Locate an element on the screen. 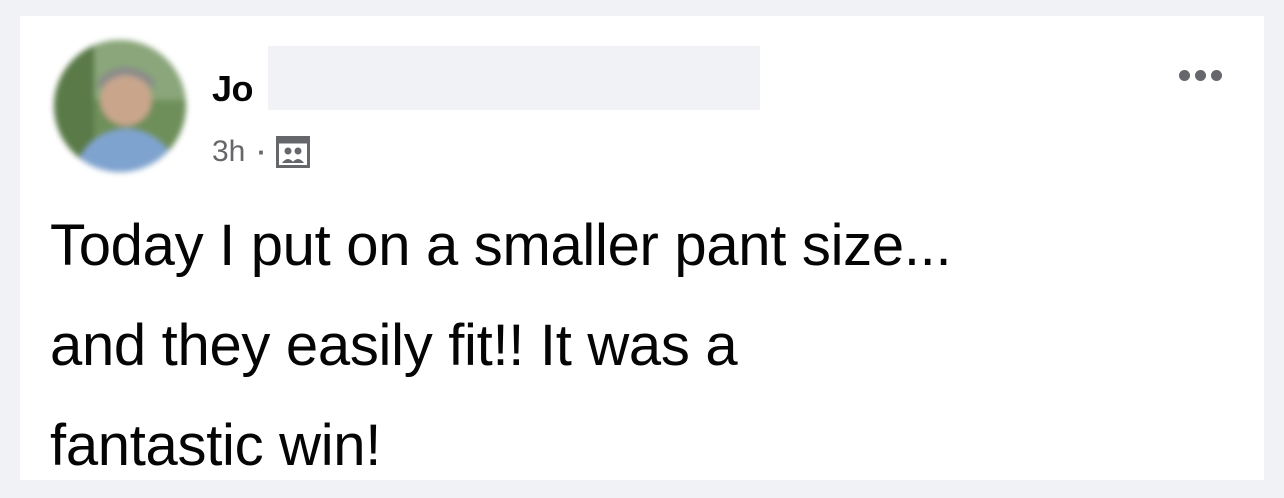 This screenshot has height=498, width=1284. post-timestamp: 3h is located at coordinates (228, 152).